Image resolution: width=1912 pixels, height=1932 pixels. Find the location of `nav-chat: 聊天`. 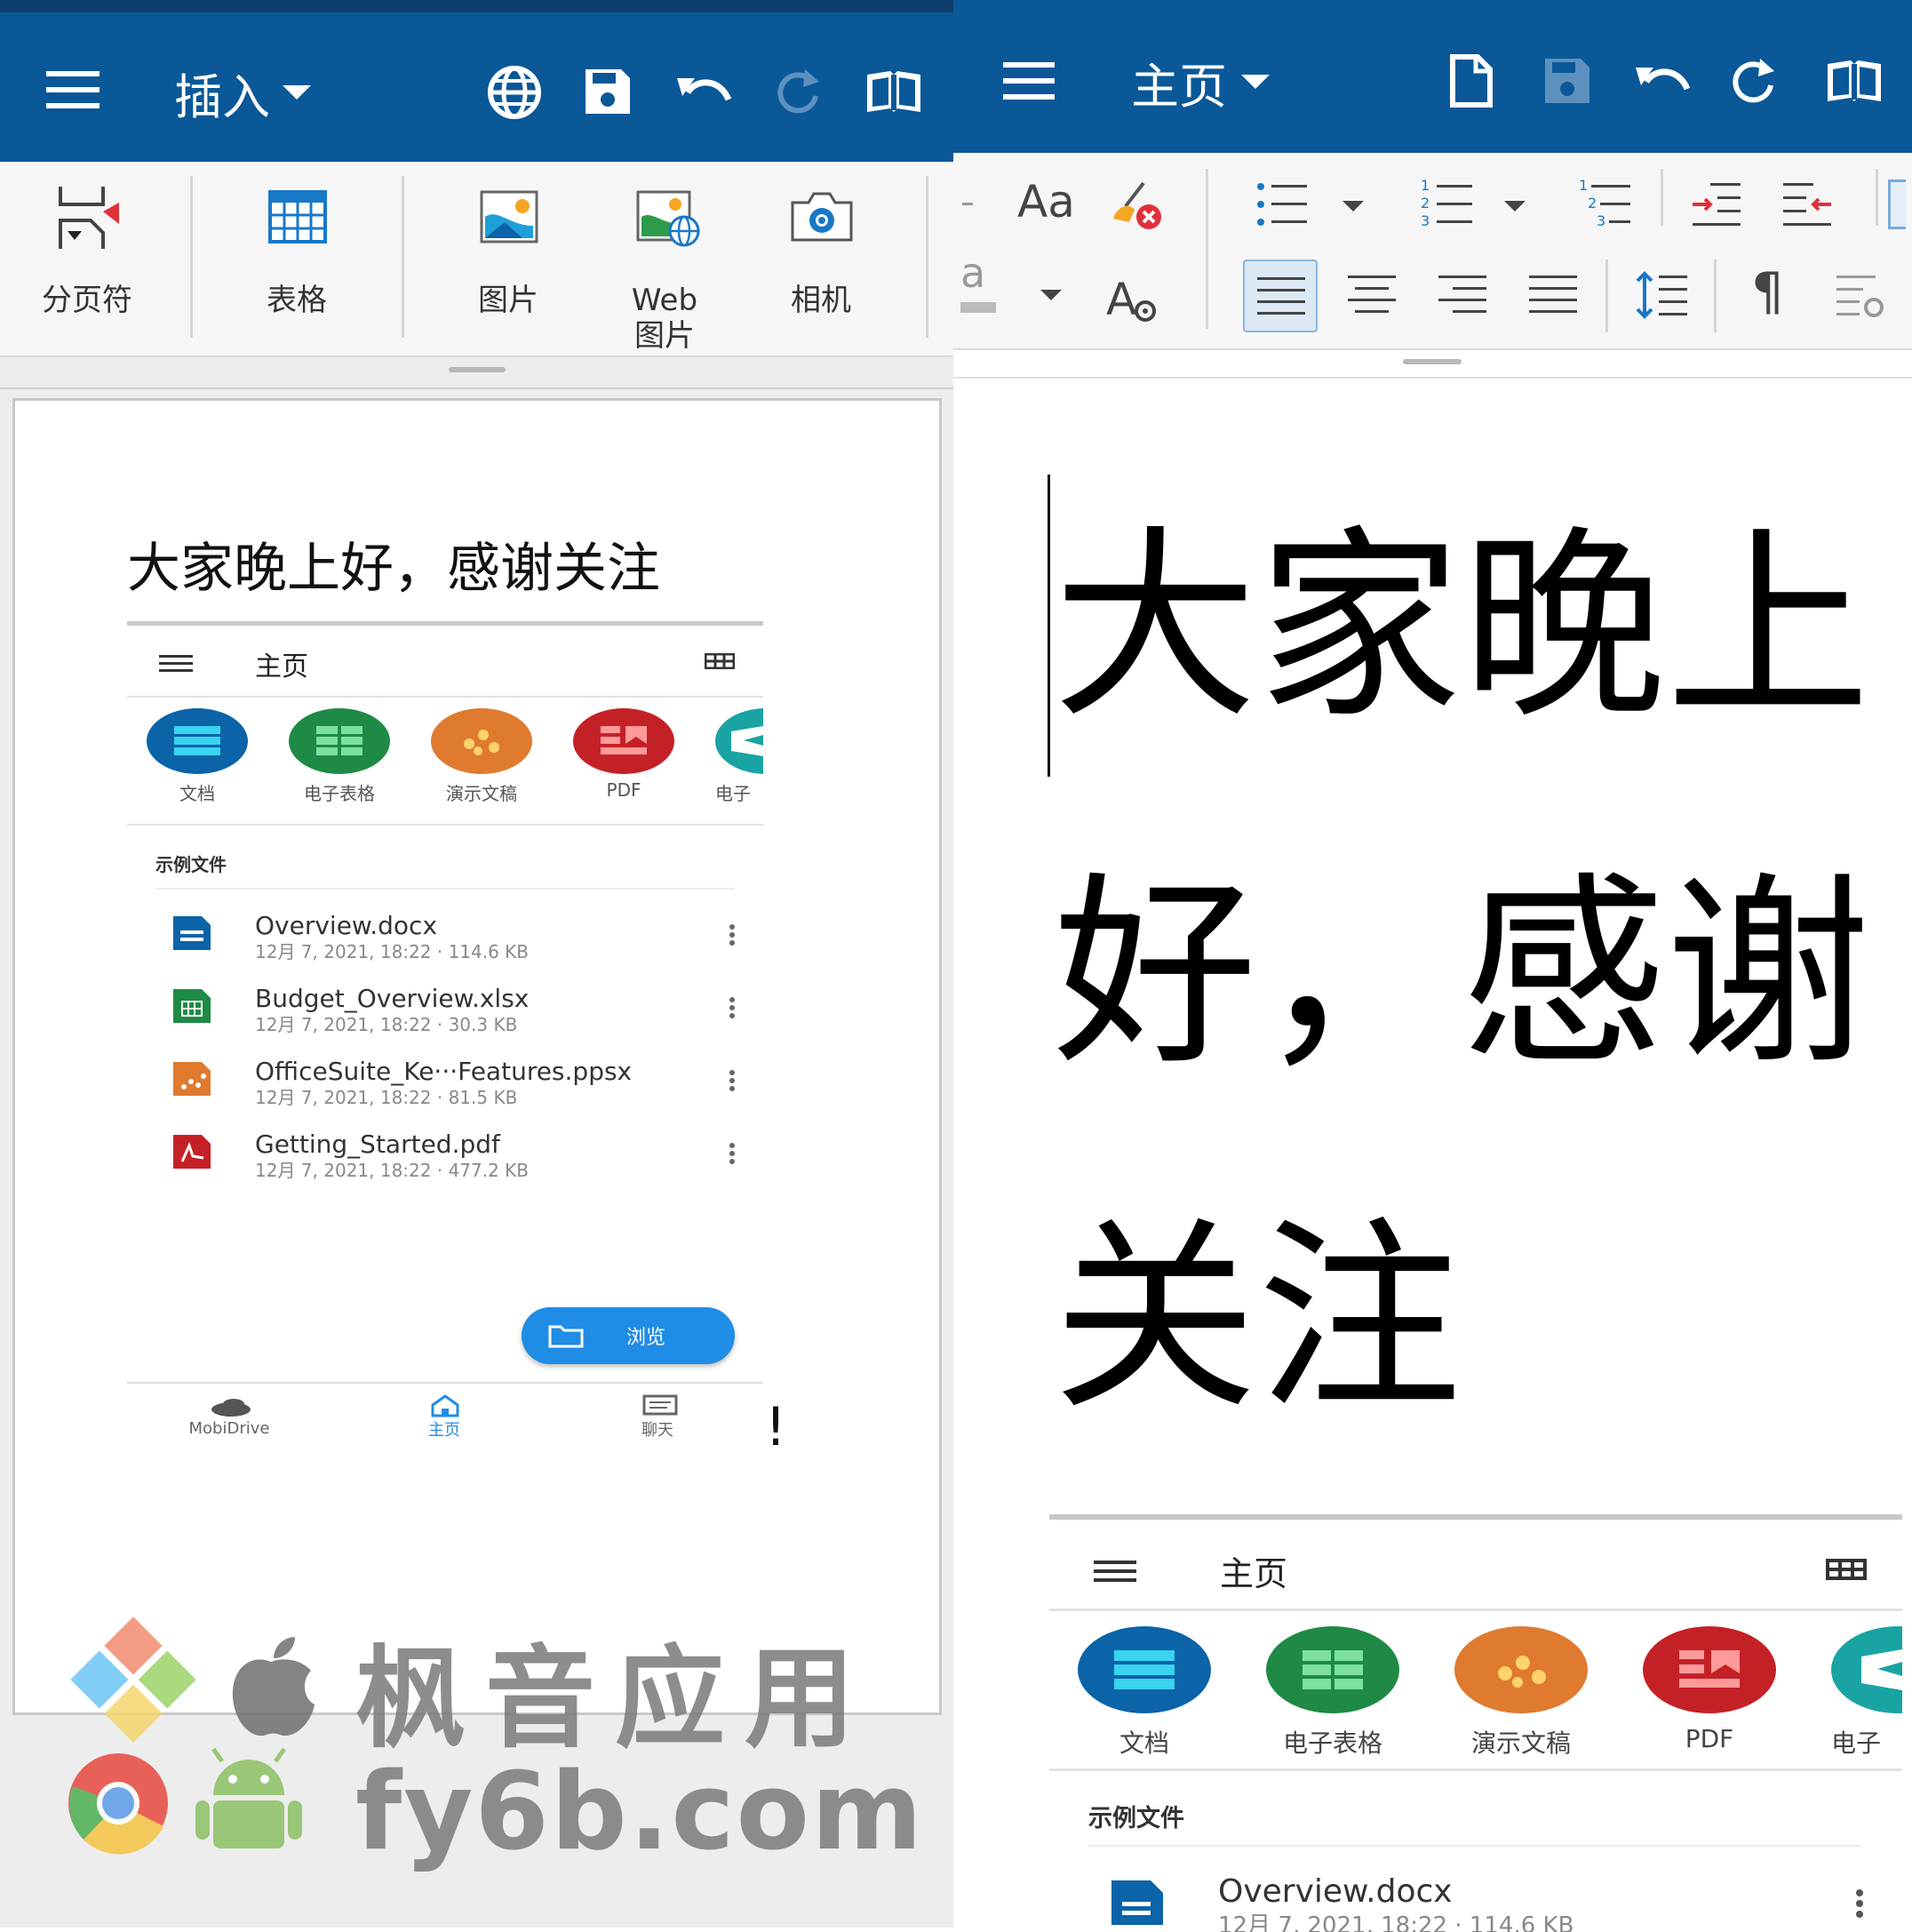

nav-chat: 聊天 is located at coordinates (657, 1413).